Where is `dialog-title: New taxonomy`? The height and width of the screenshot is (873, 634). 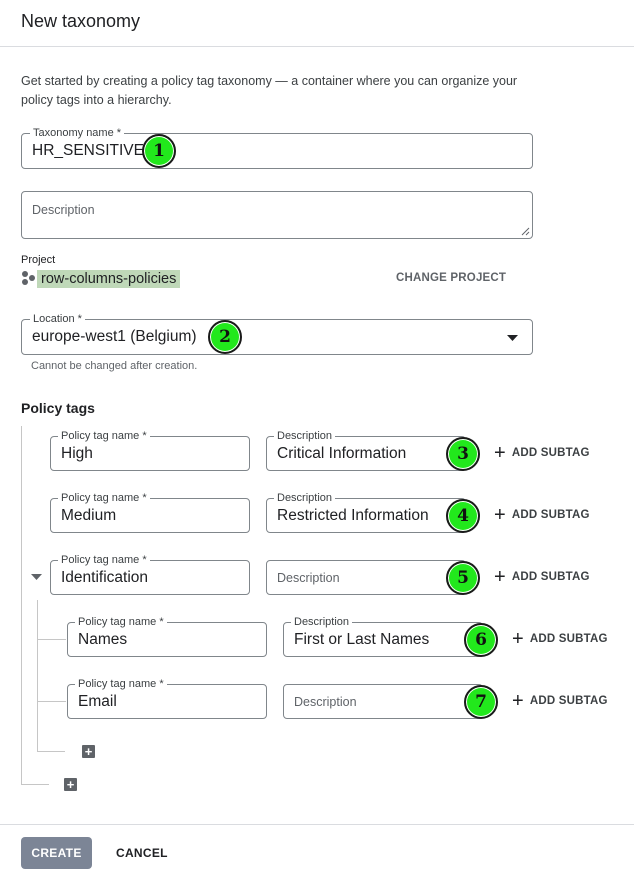 dialog-title: New taxonomy is located at coordinates (81, 21).